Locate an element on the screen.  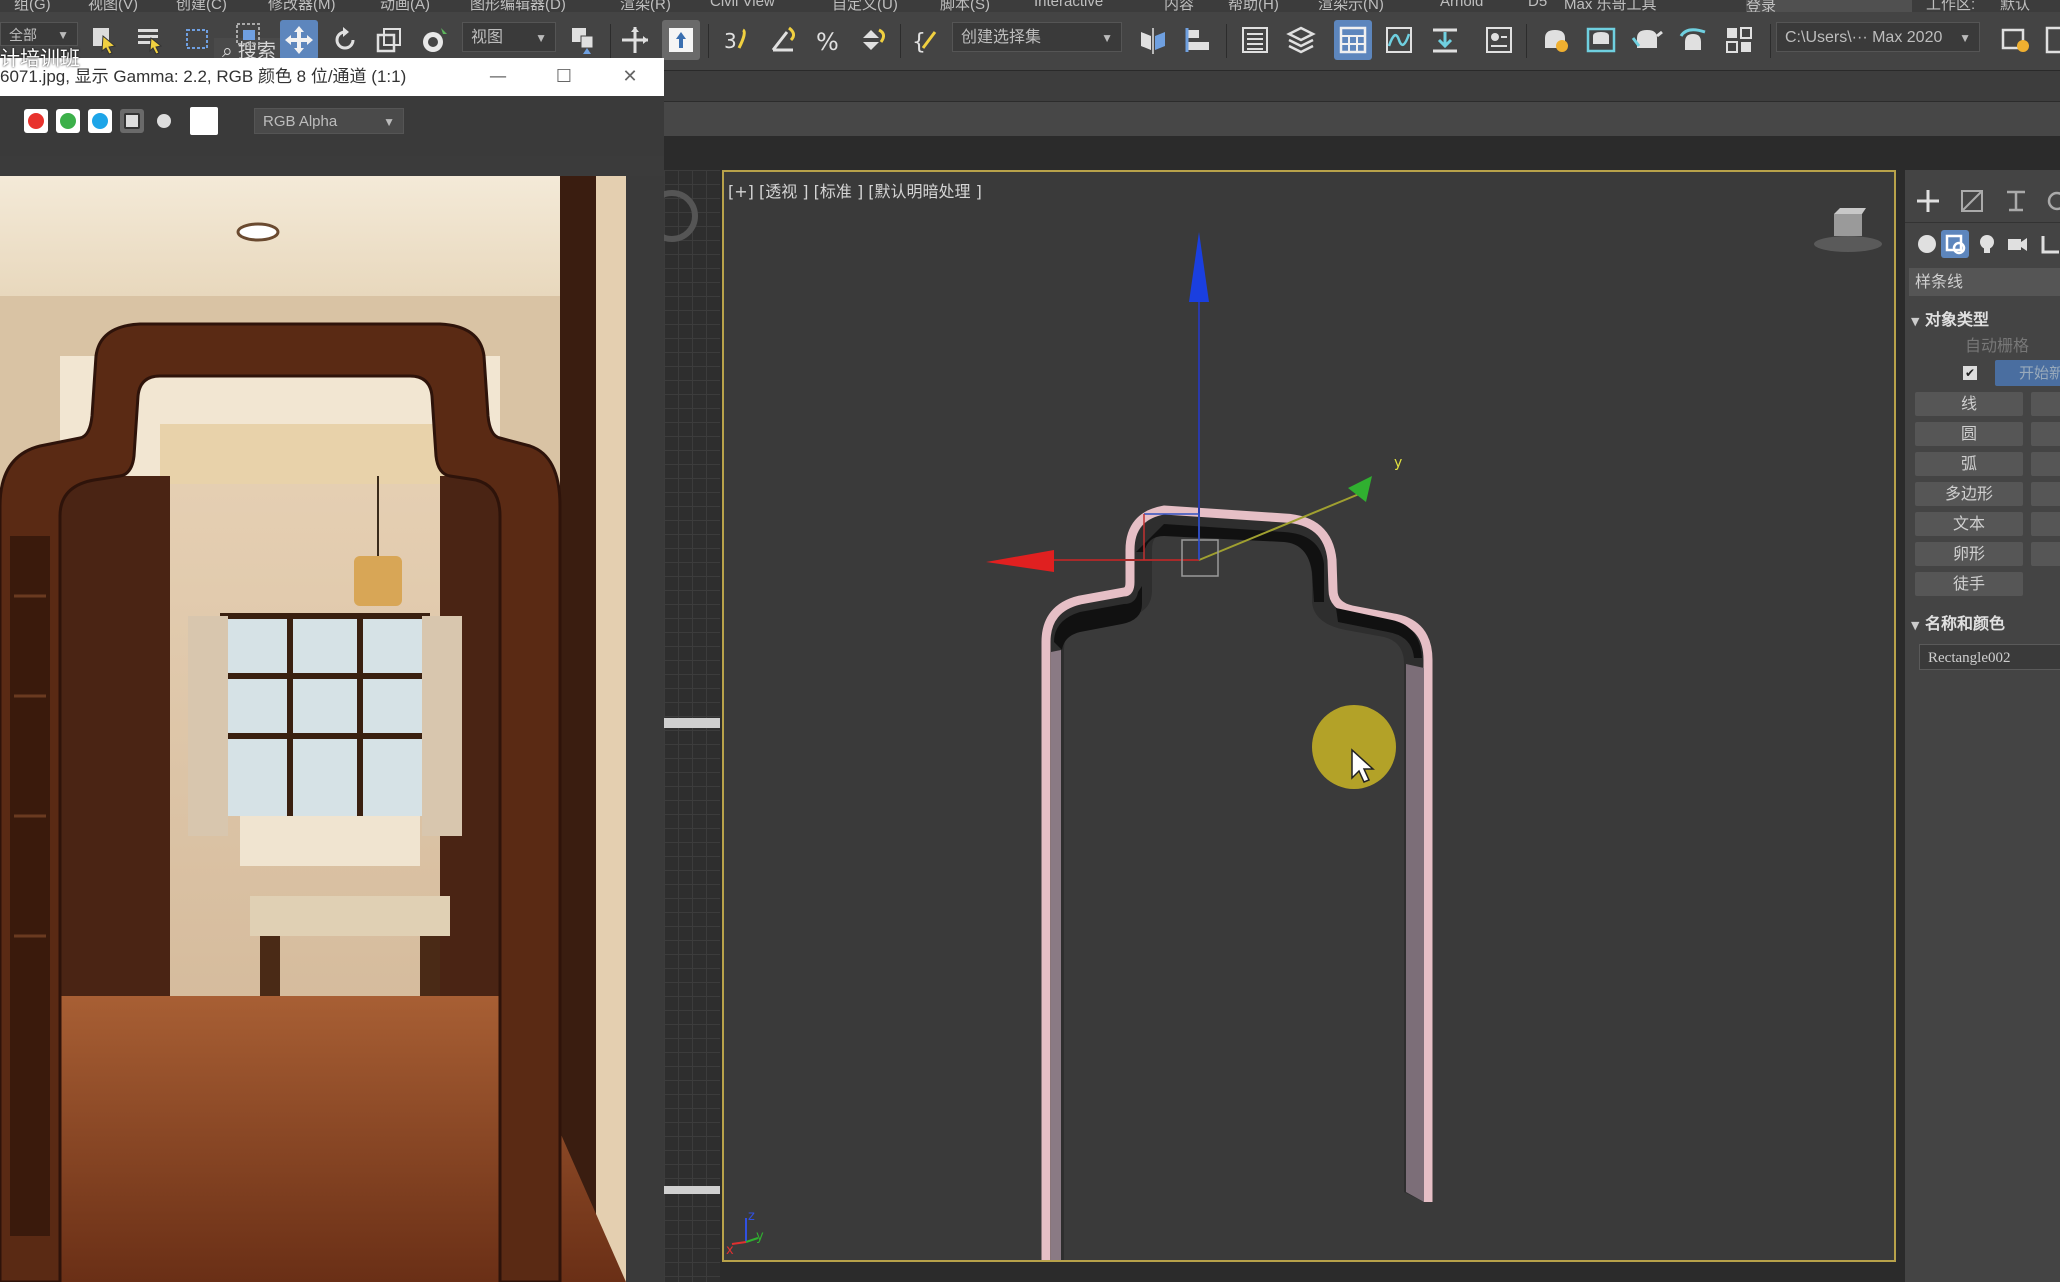
rendered-frame-window-button is located at coordinates (1601, 40).